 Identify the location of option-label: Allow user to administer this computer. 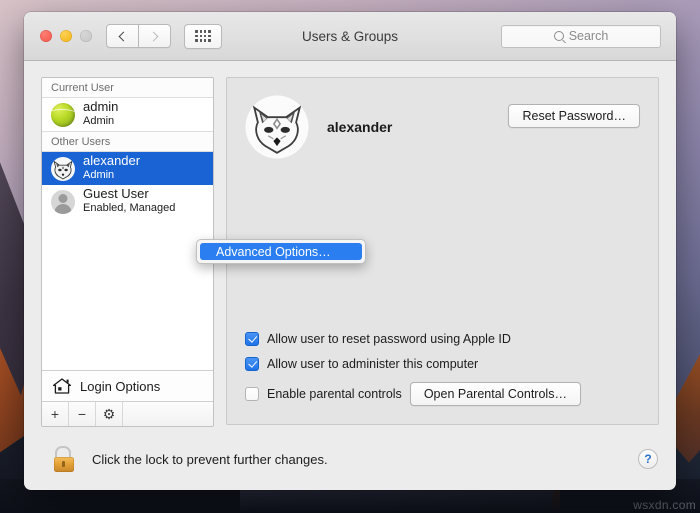
(373, 364).